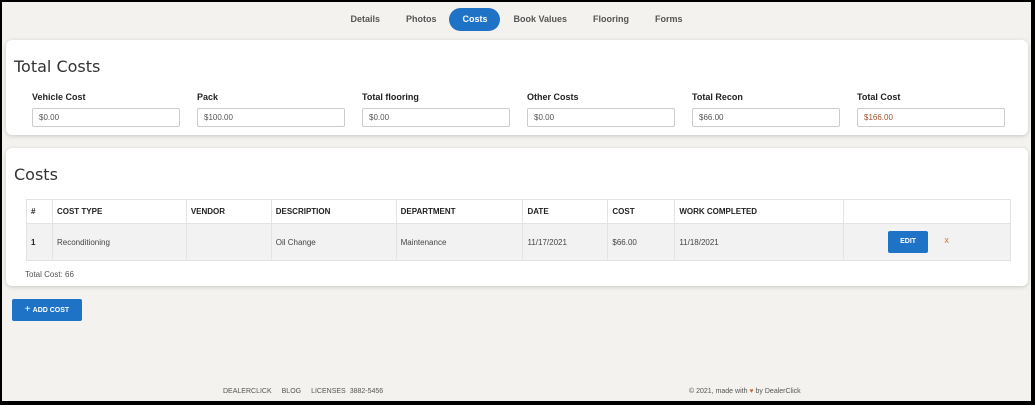 The image size is (1035, 405). What do you see at coordinates (641, 242) in the screenshot?
I see `row-cost: $66.00` at bounding box center [641, 242].